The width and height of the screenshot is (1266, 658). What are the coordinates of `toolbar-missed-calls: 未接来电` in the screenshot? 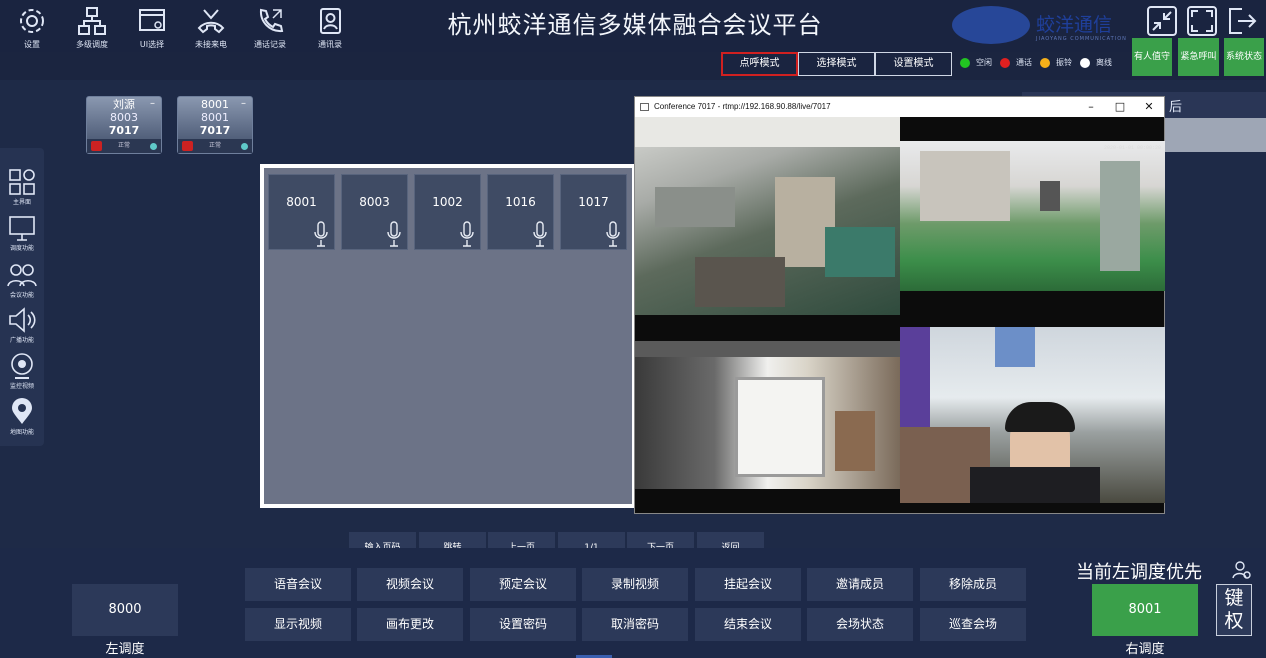 It's located at (211, 28).